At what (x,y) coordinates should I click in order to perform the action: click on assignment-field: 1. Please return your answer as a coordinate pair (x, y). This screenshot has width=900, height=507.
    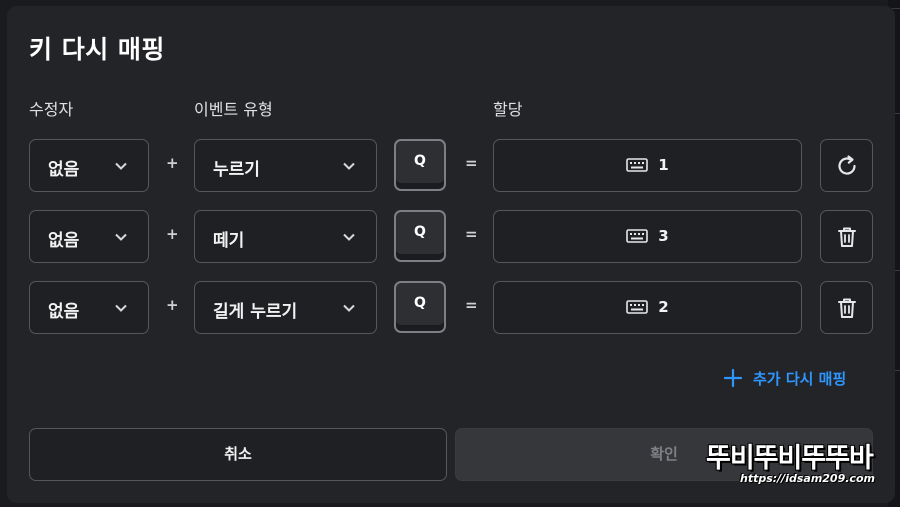
    Looking at the image, I should click on (647, 165).